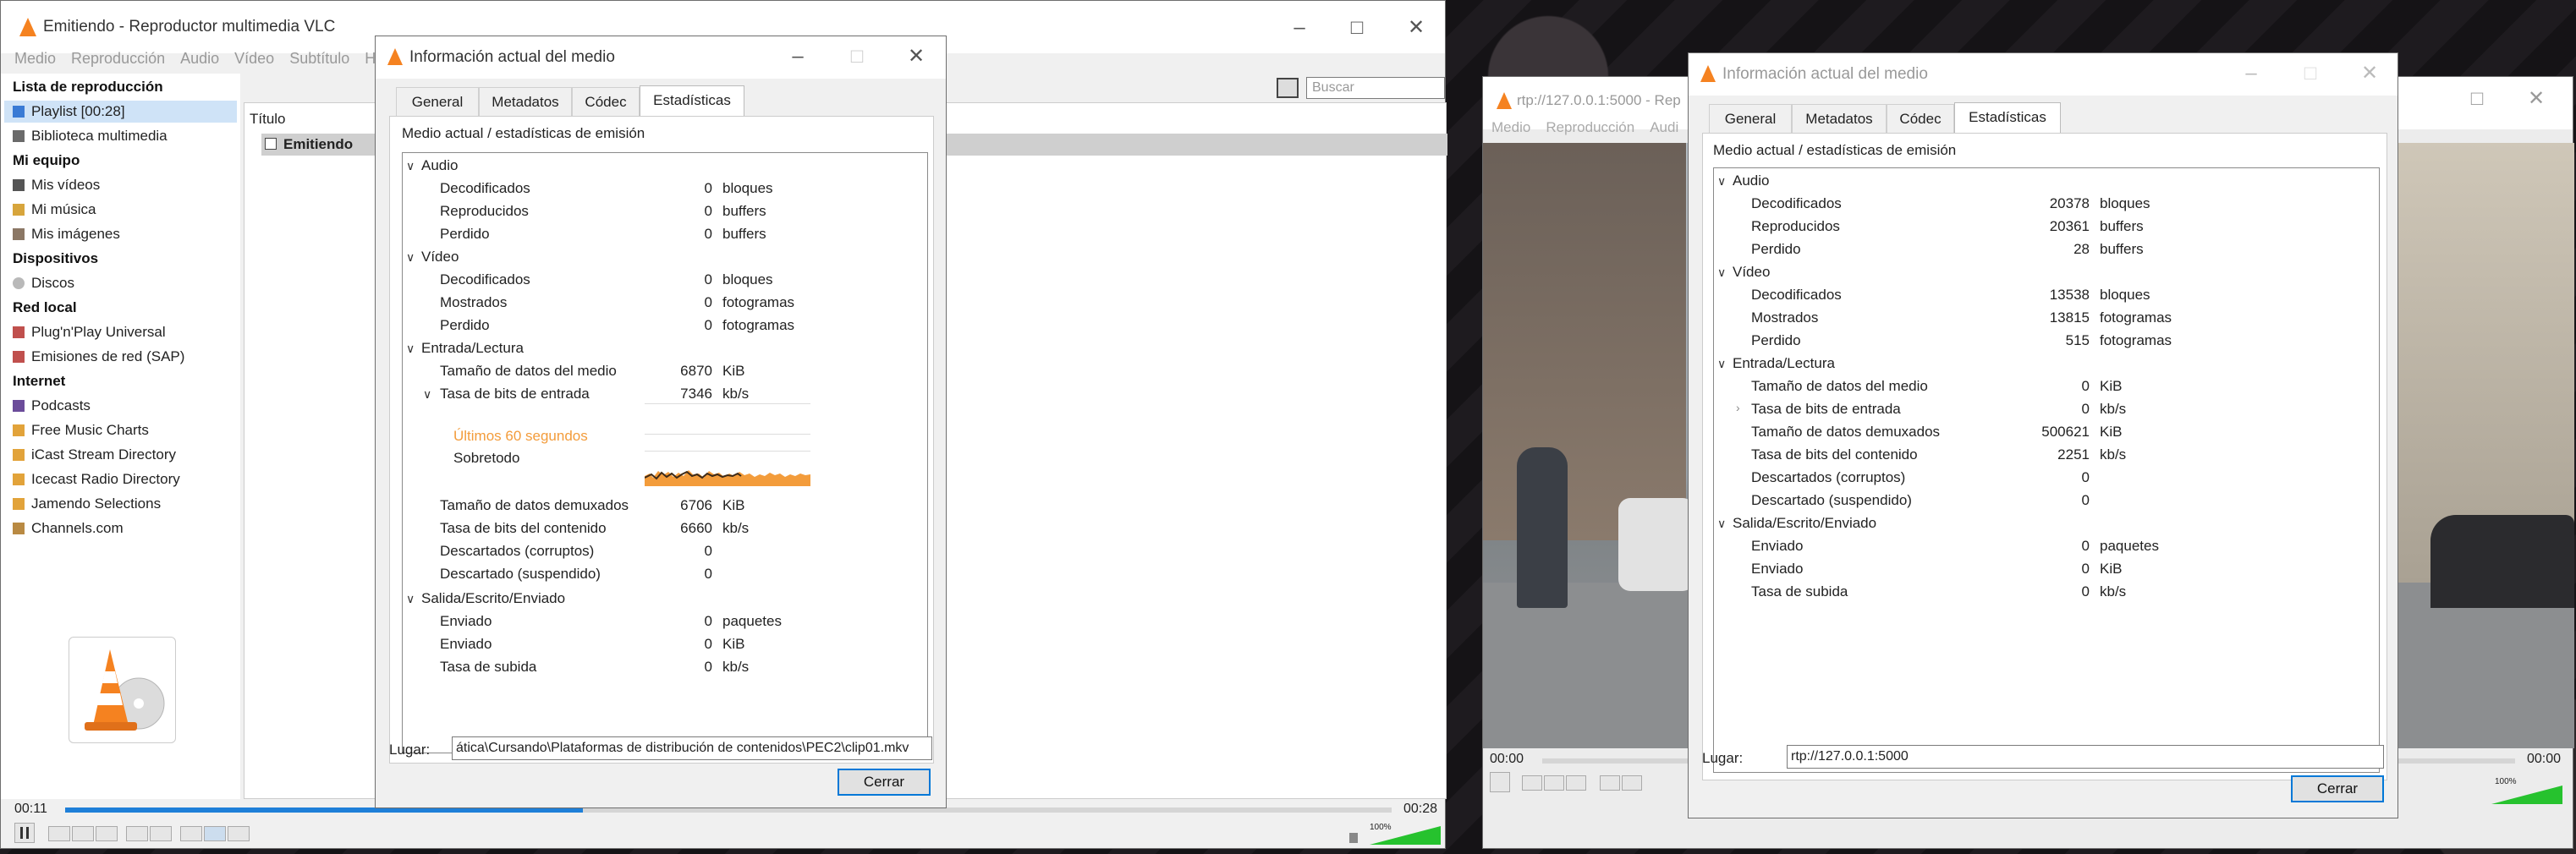 Image resolution: width=2576 pixels, height=854 pixels. What do you see at coordinates (52, 405) in the screenshot?
I see `sidebar-item-podcasts: Podcasts` at bounding box center [52, 405].